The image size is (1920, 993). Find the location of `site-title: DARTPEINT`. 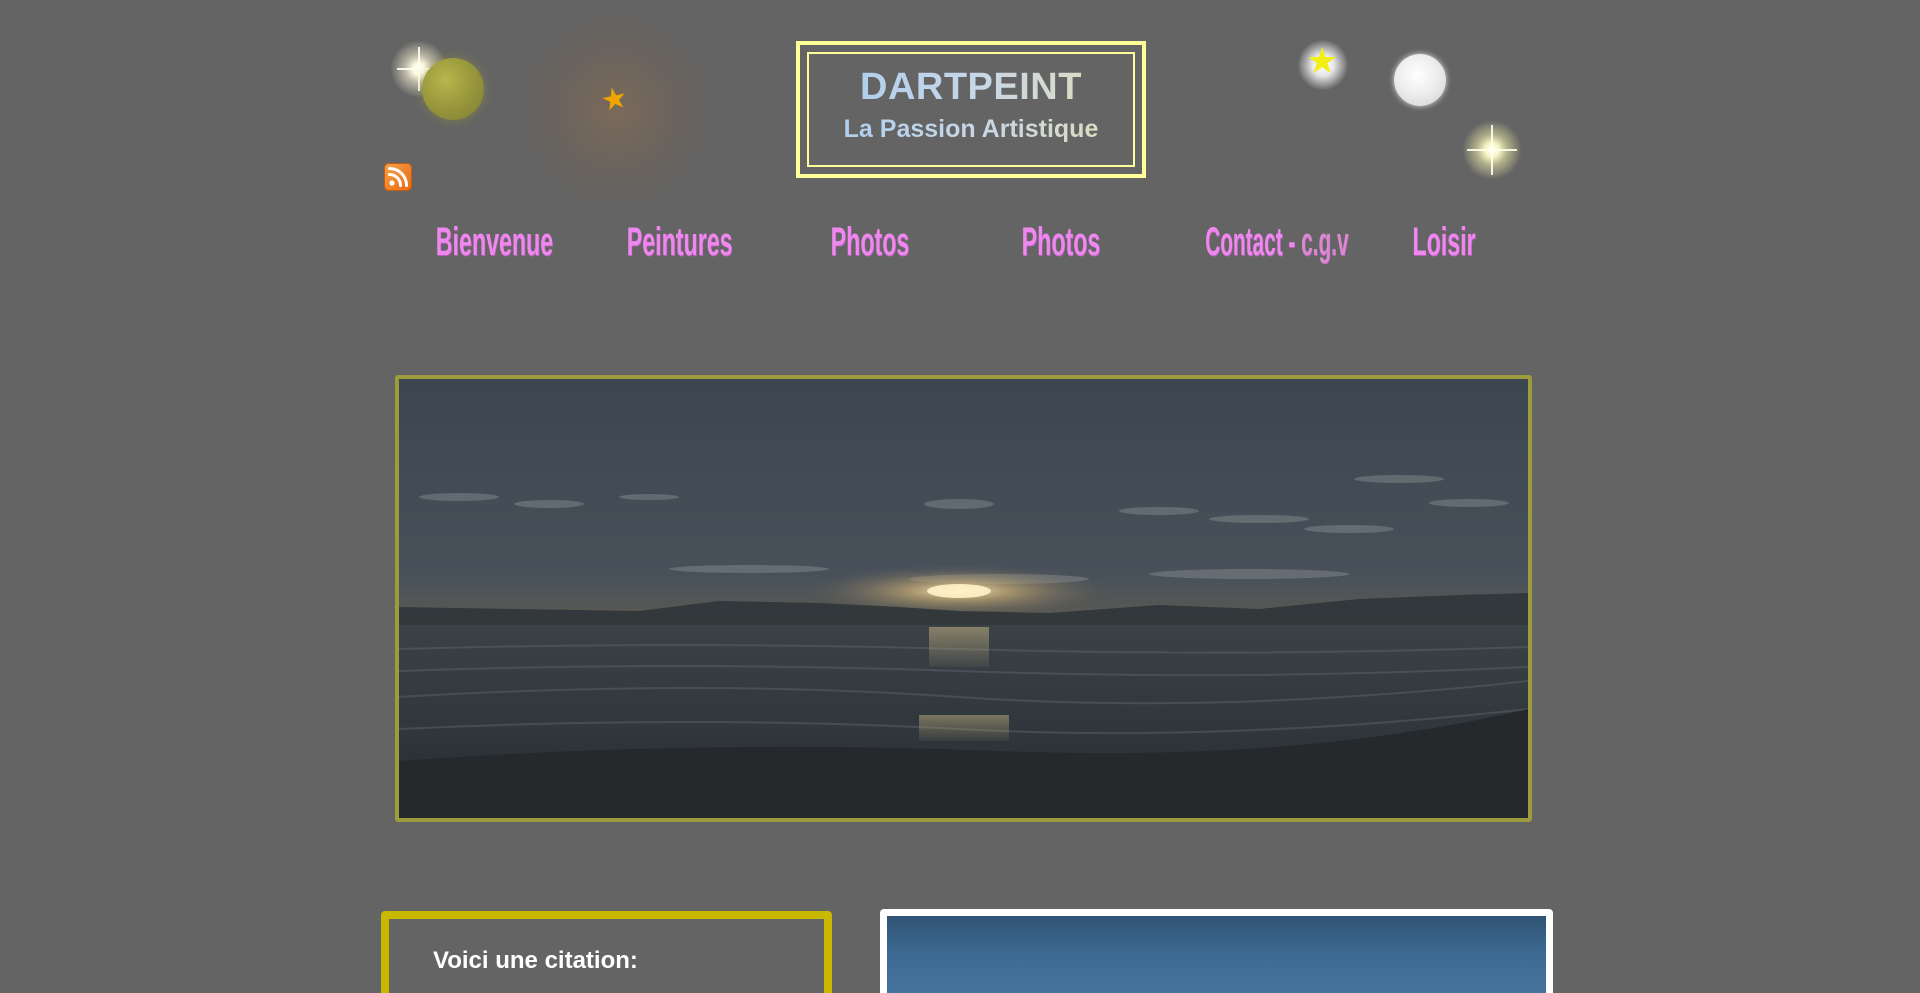

site-title: DARTPEINT is located at coordinates (971, 87).